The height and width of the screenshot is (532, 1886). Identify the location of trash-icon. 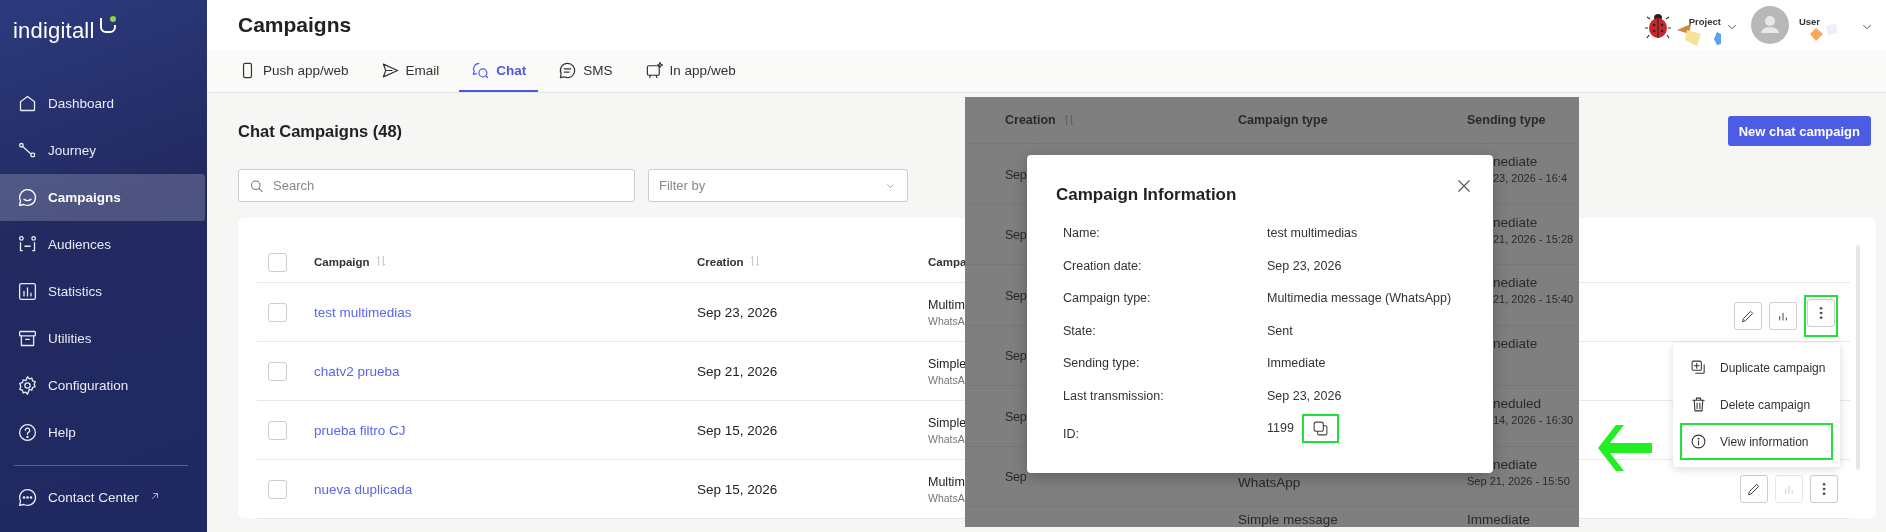
(1698, 404).